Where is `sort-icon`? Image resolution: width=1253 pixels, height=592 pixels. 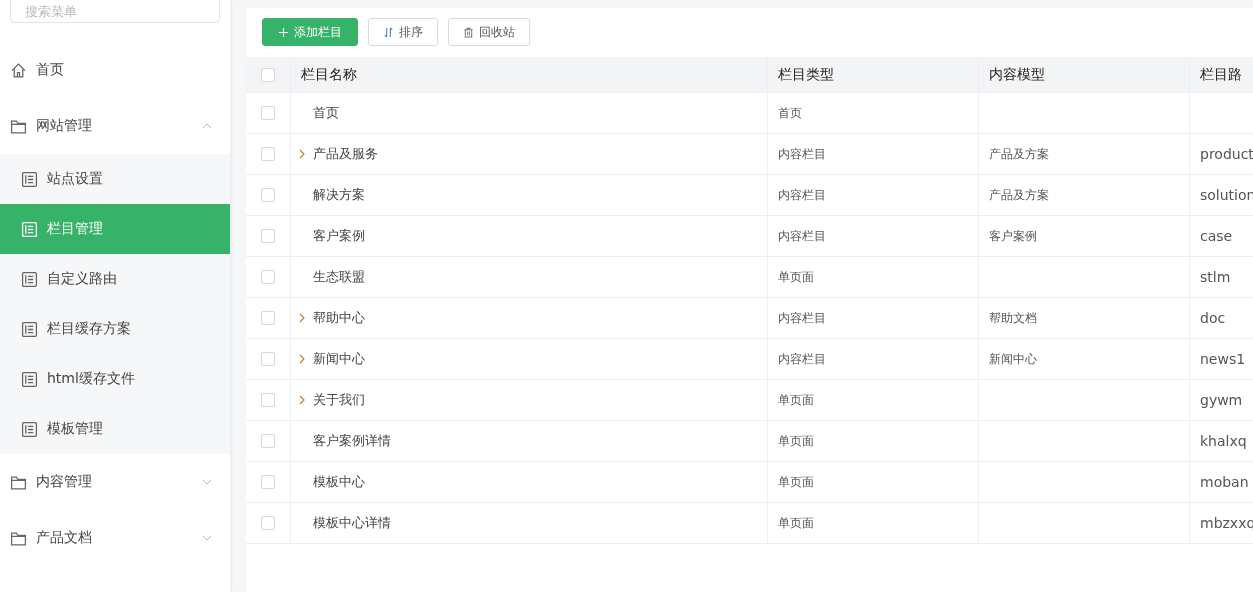 sort-icon is located at coordinates (388, 32).